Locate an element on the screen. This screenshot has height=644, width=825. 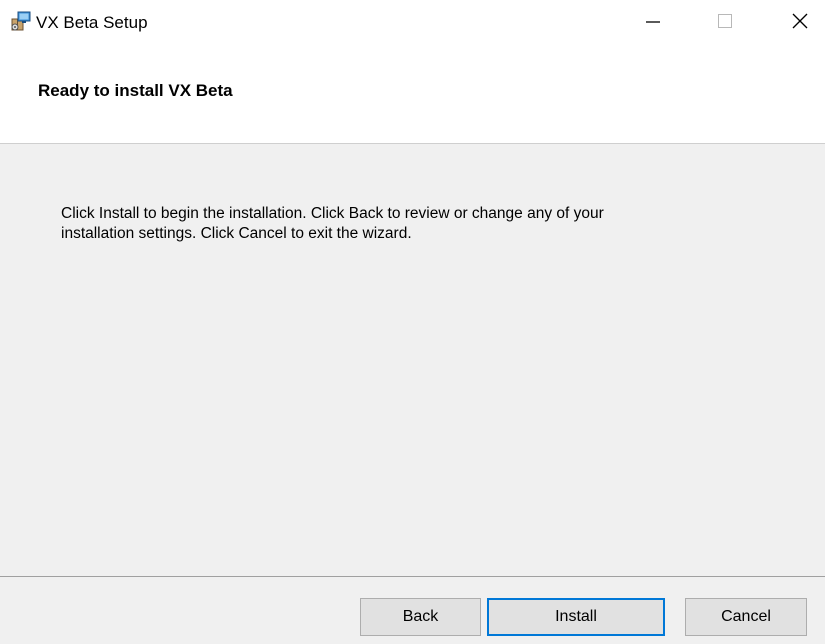
installer-package-icon is located at coordinates (21, 21).